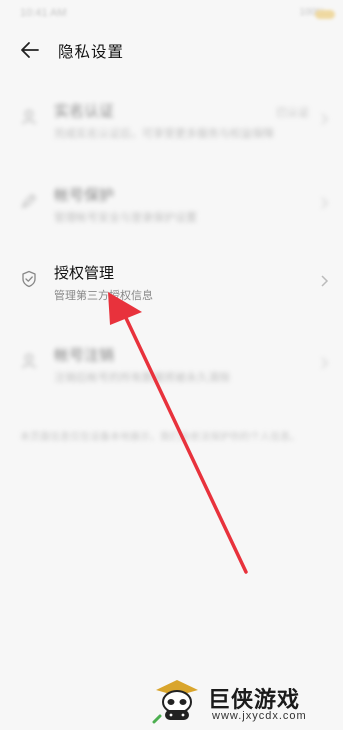  What do you see at coordinates (103, 296) in the screenshot?
I see `setting-subtitle: 管理第三方授权信息` at bounding box center [103, 296].